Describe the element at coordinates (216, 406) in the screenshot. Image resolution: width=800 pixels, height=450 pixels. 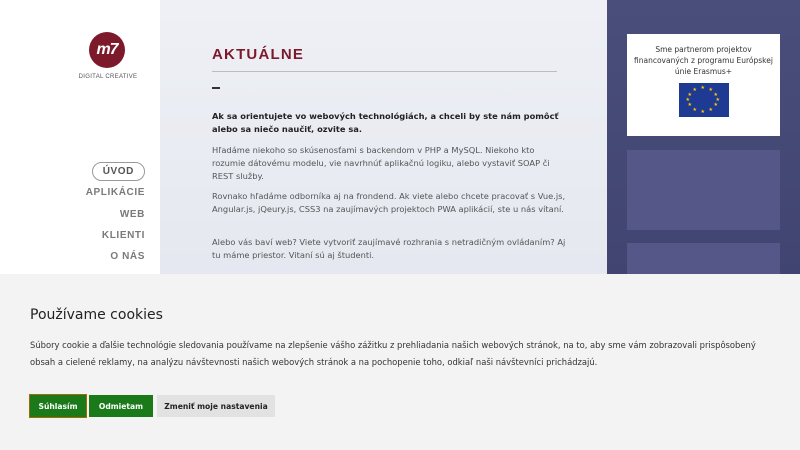
I see `cookie-settings-button: Zmeniť moje nastavenia` at that location.